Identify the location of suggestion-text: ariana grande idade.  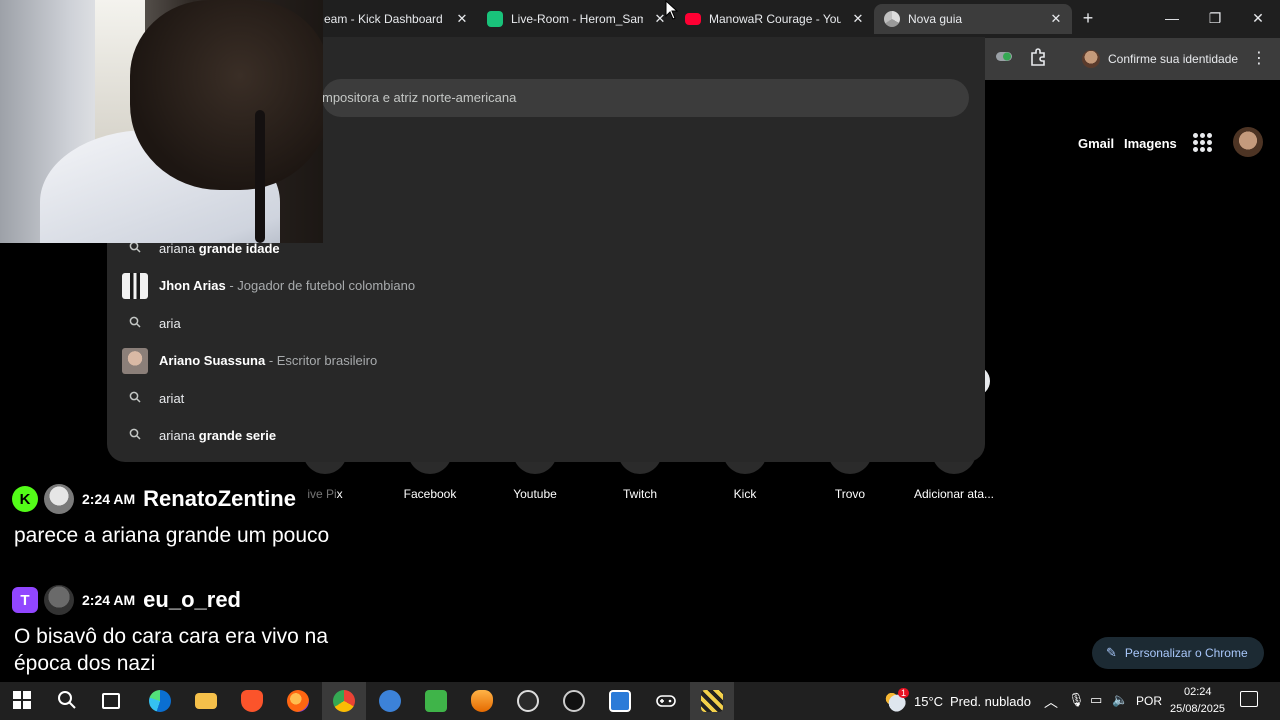
(219, 248).